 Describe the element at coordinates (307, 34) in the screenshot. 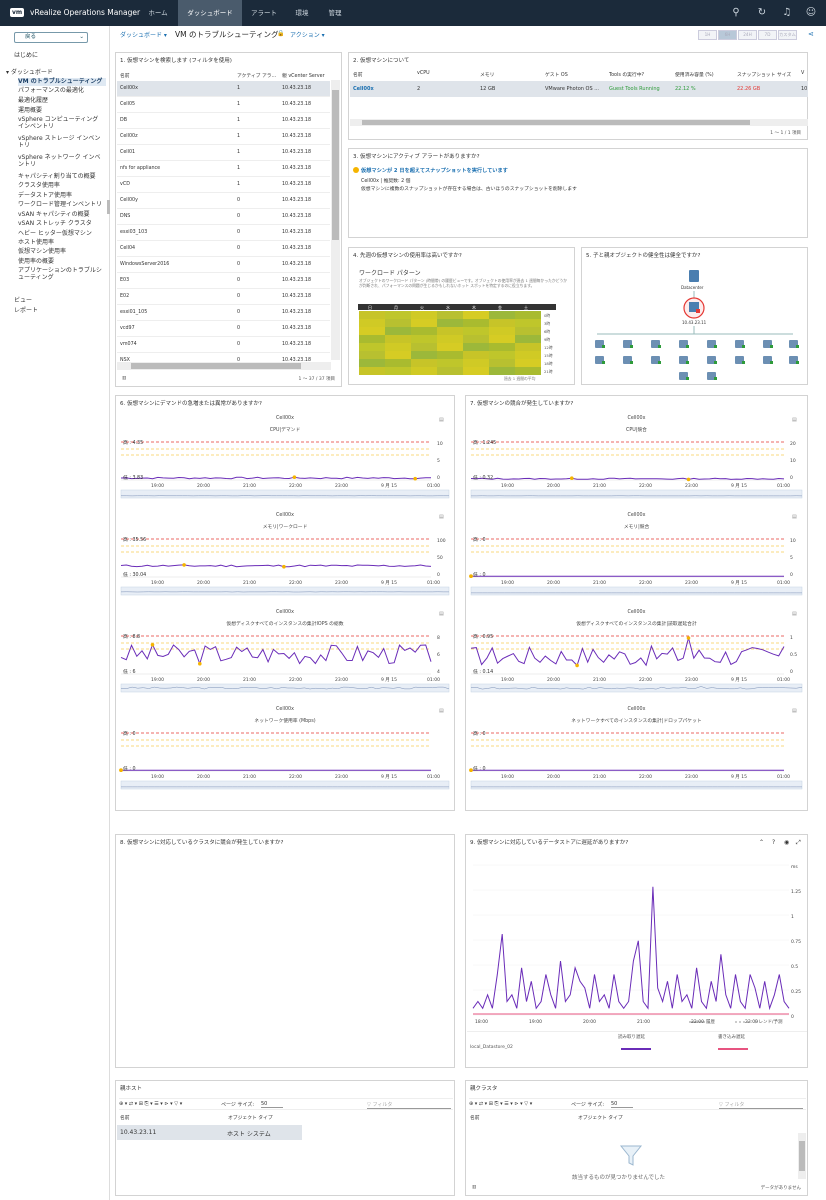

I see `actions-menu: アクション ▾` at that location.